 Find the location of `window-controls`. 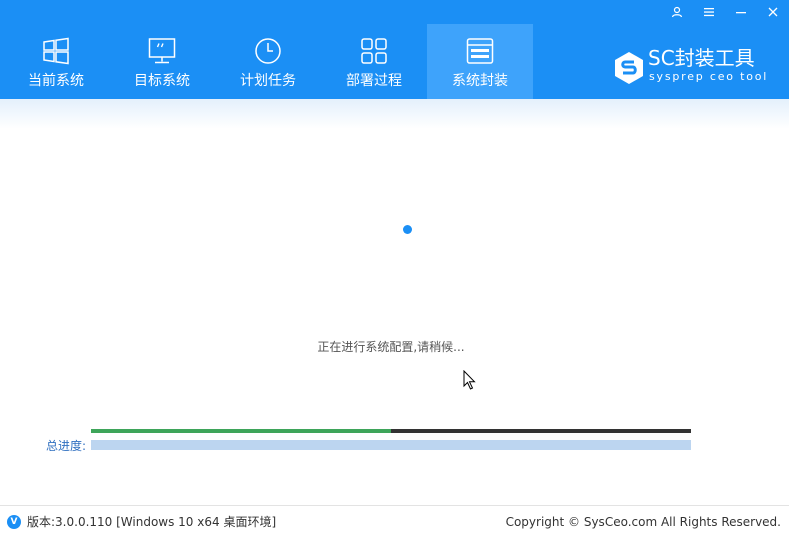

window-controls is located at coordinates (725, 12).